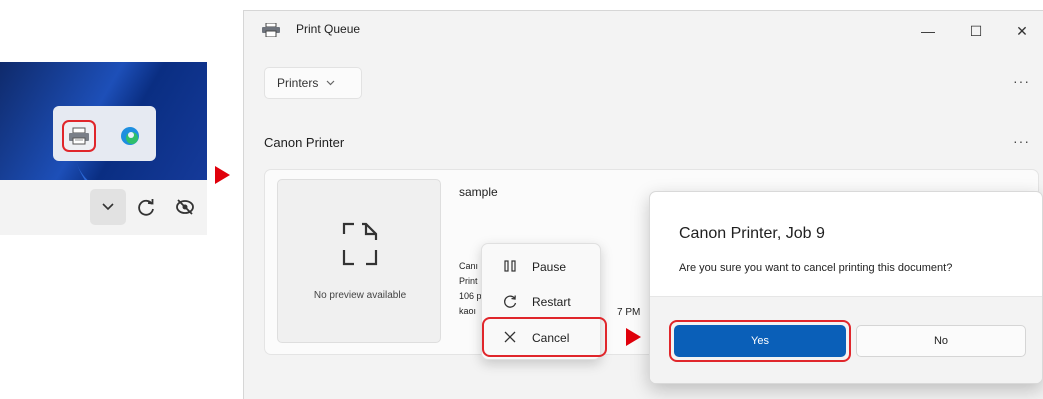  I want to click on menu-item-pause: Pause, so click(541, 267).